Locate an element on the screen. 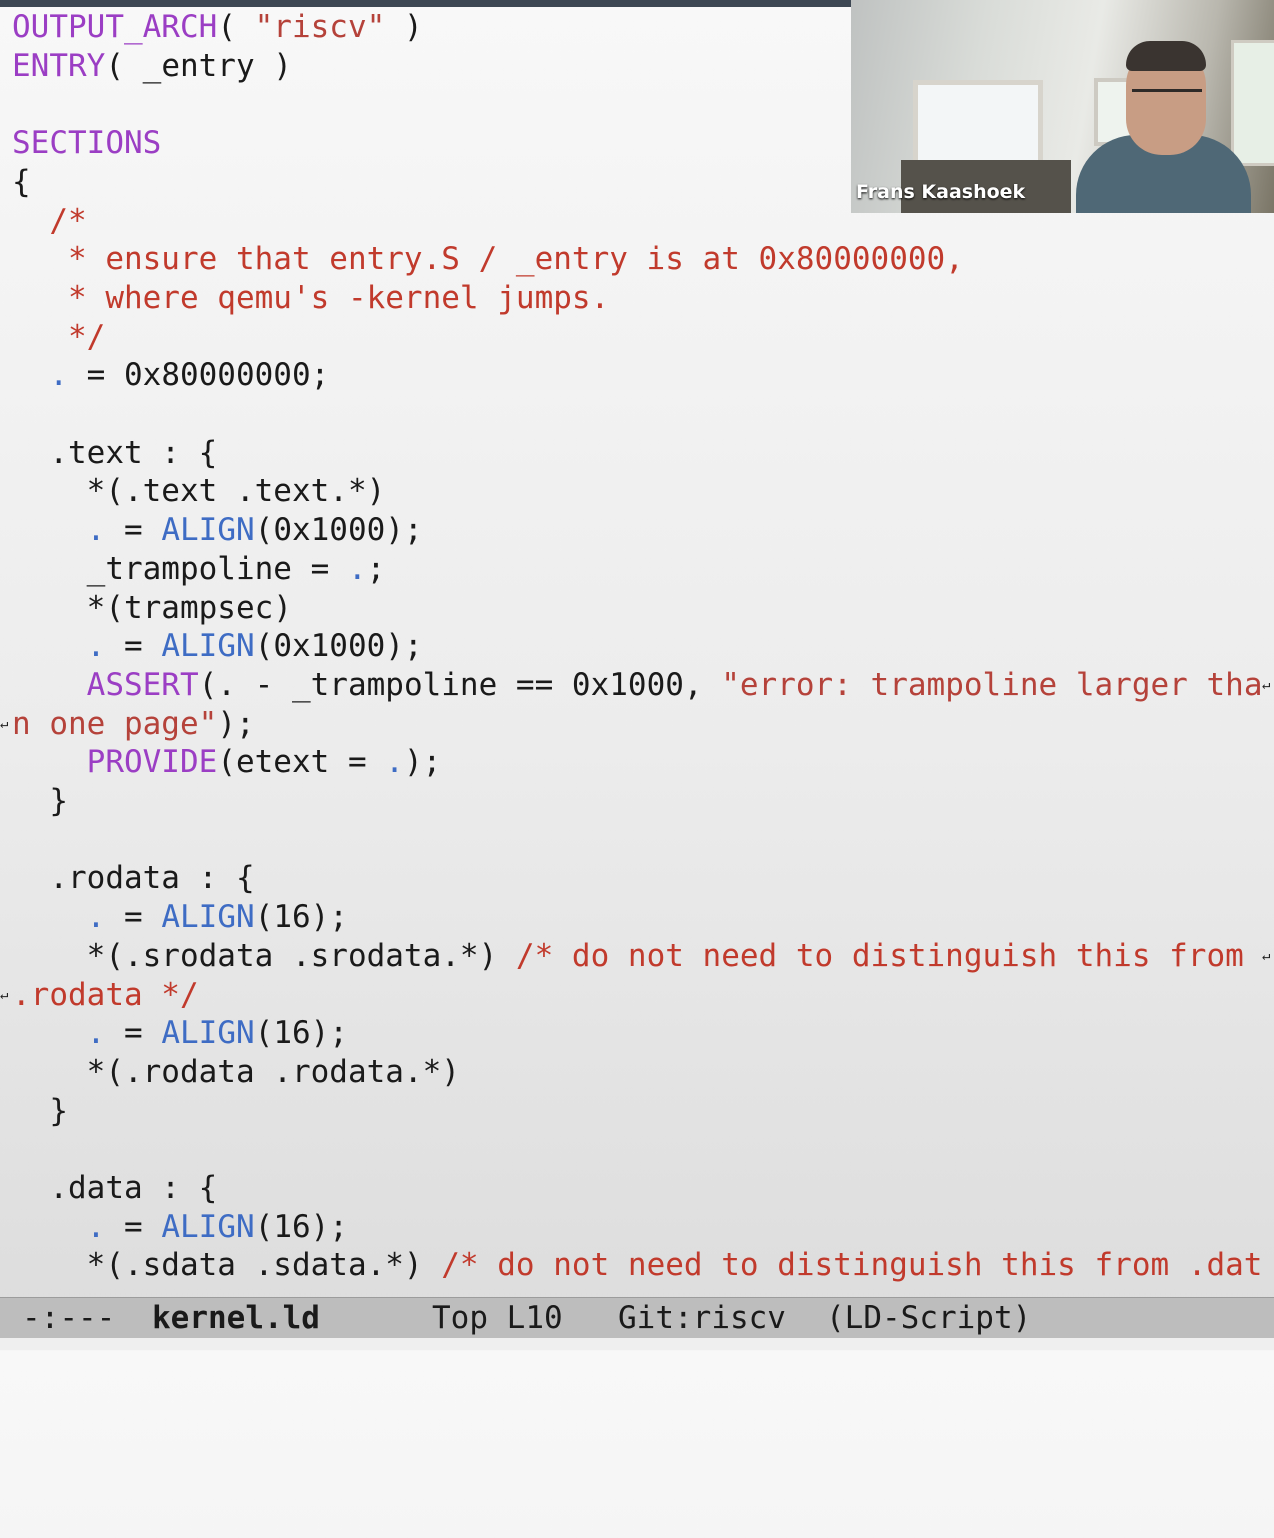 Image resolution: width=1274 pixels, height=1538 pixels. buffer-name: kernel.ld is located at coordinates (236, 1318).